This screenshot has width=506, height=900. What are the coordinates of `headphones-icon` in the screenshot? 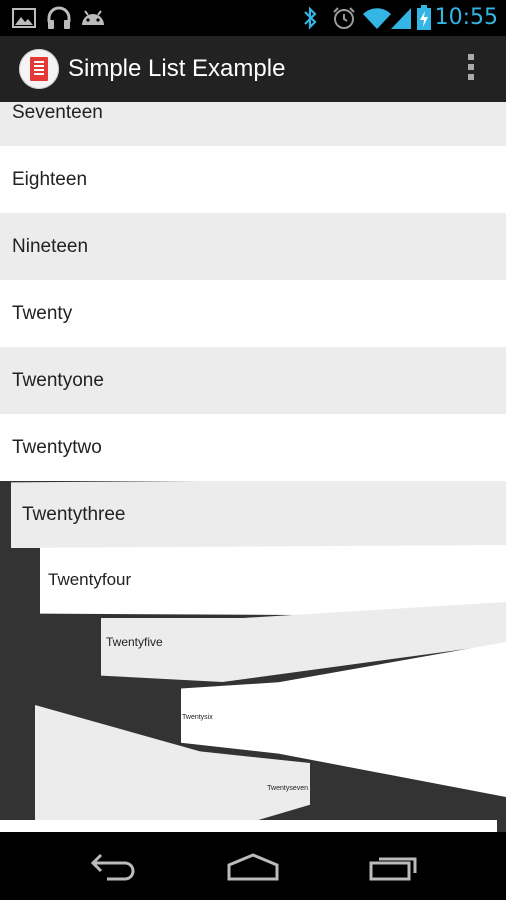 It's located at (59, 18).